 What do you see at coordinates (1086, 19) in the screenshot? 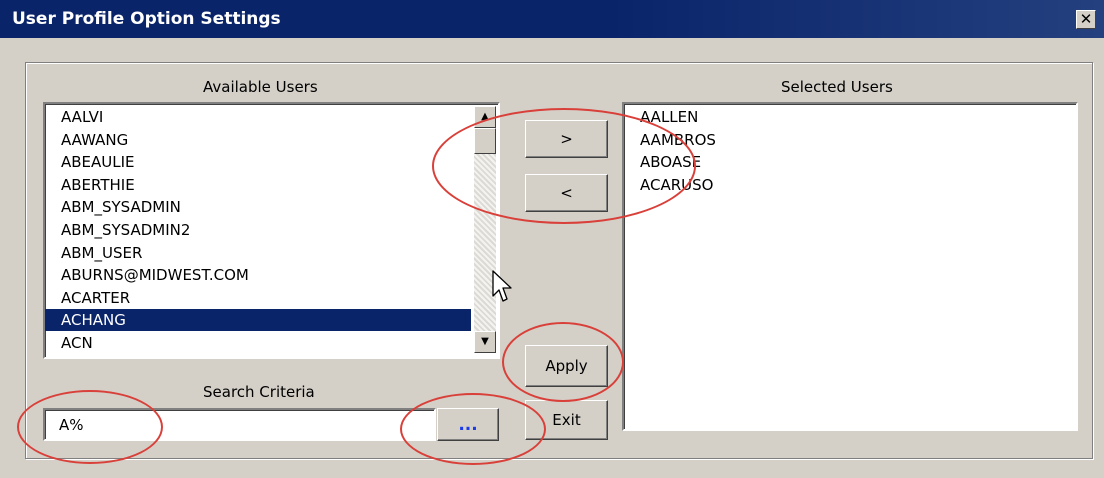
I see `close-icon: ✕` at bounding box center [1086, 19].